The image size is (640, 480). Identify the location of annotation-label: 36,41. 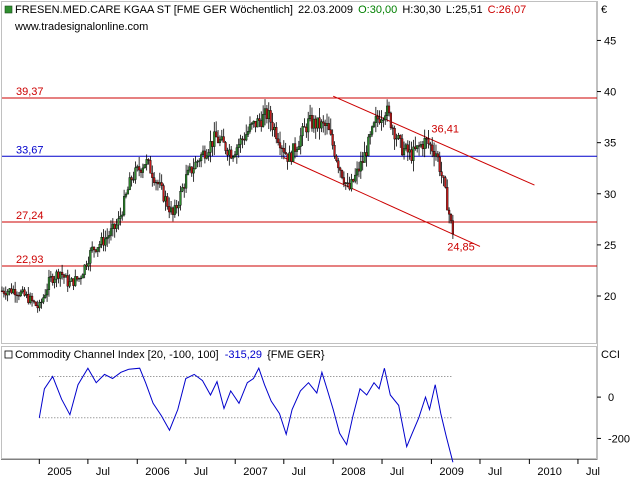
(445, 129).